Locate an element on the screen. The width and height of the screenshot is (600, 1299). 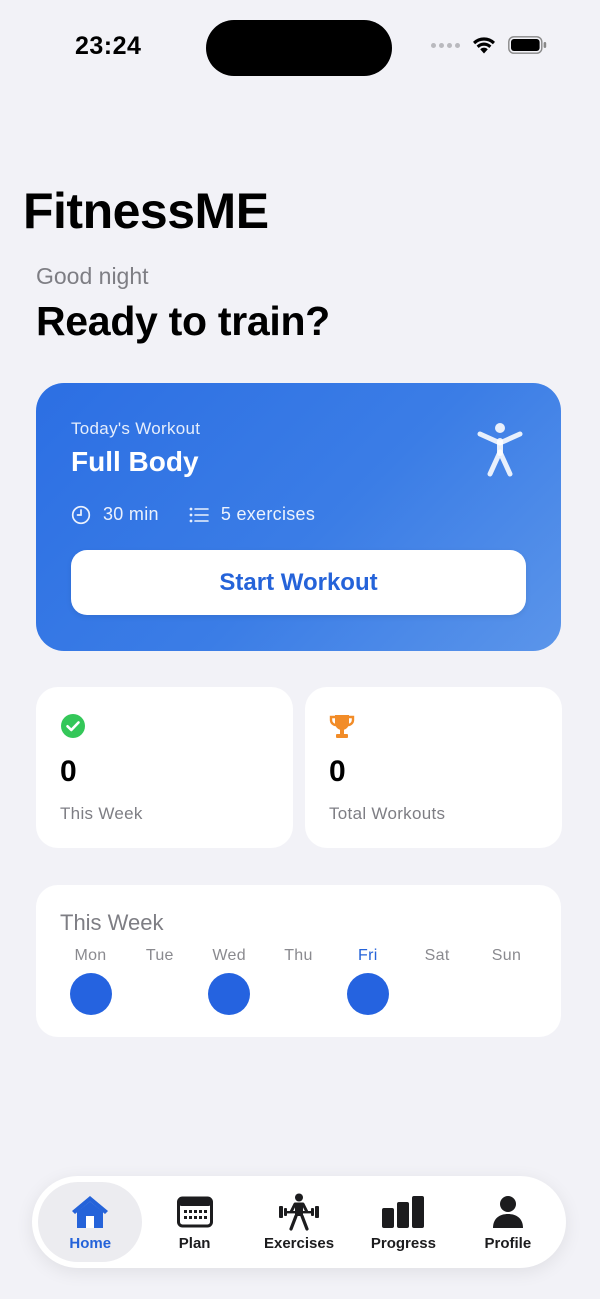
app-title: FitnessME is located at coordinates (146, 211).